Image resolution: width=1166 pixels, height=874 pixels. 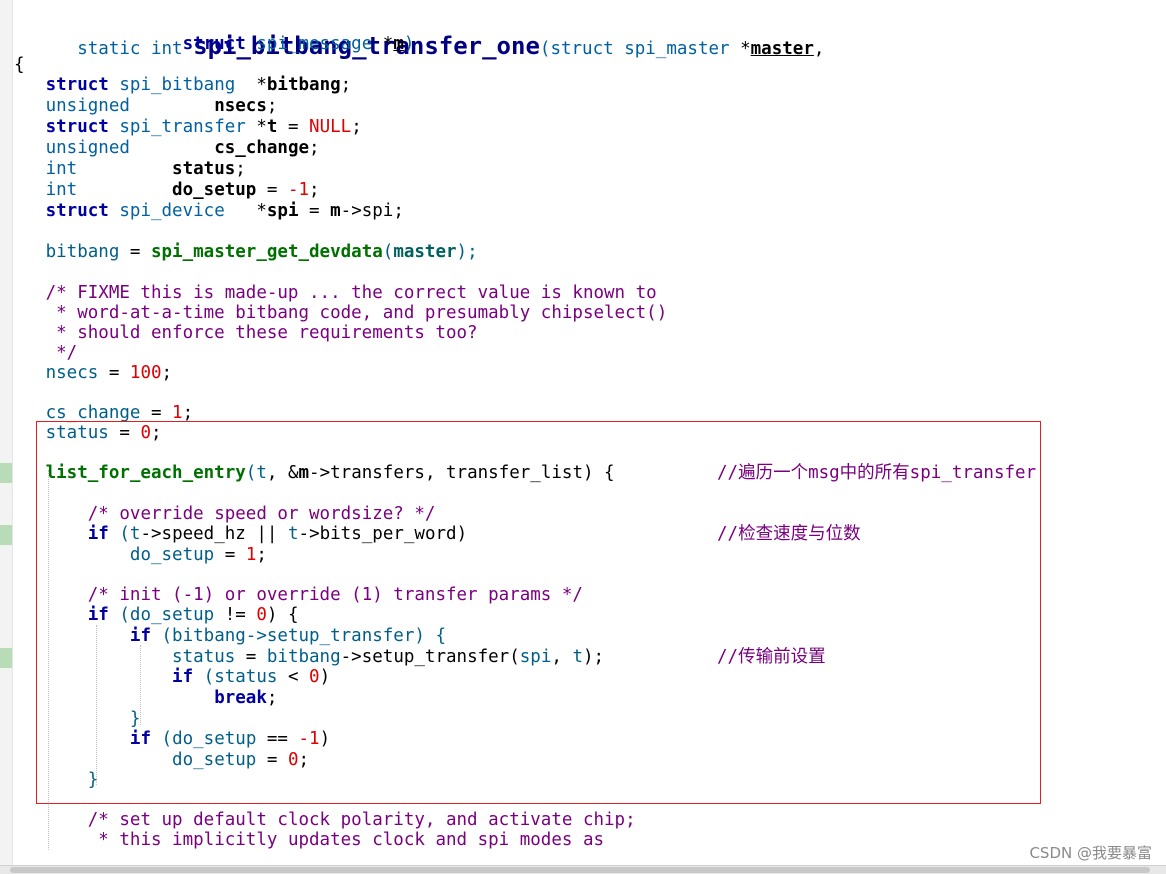 I want to click on code-line: struct spi_transfer *t = NULL;, so click(x=203, y=127).